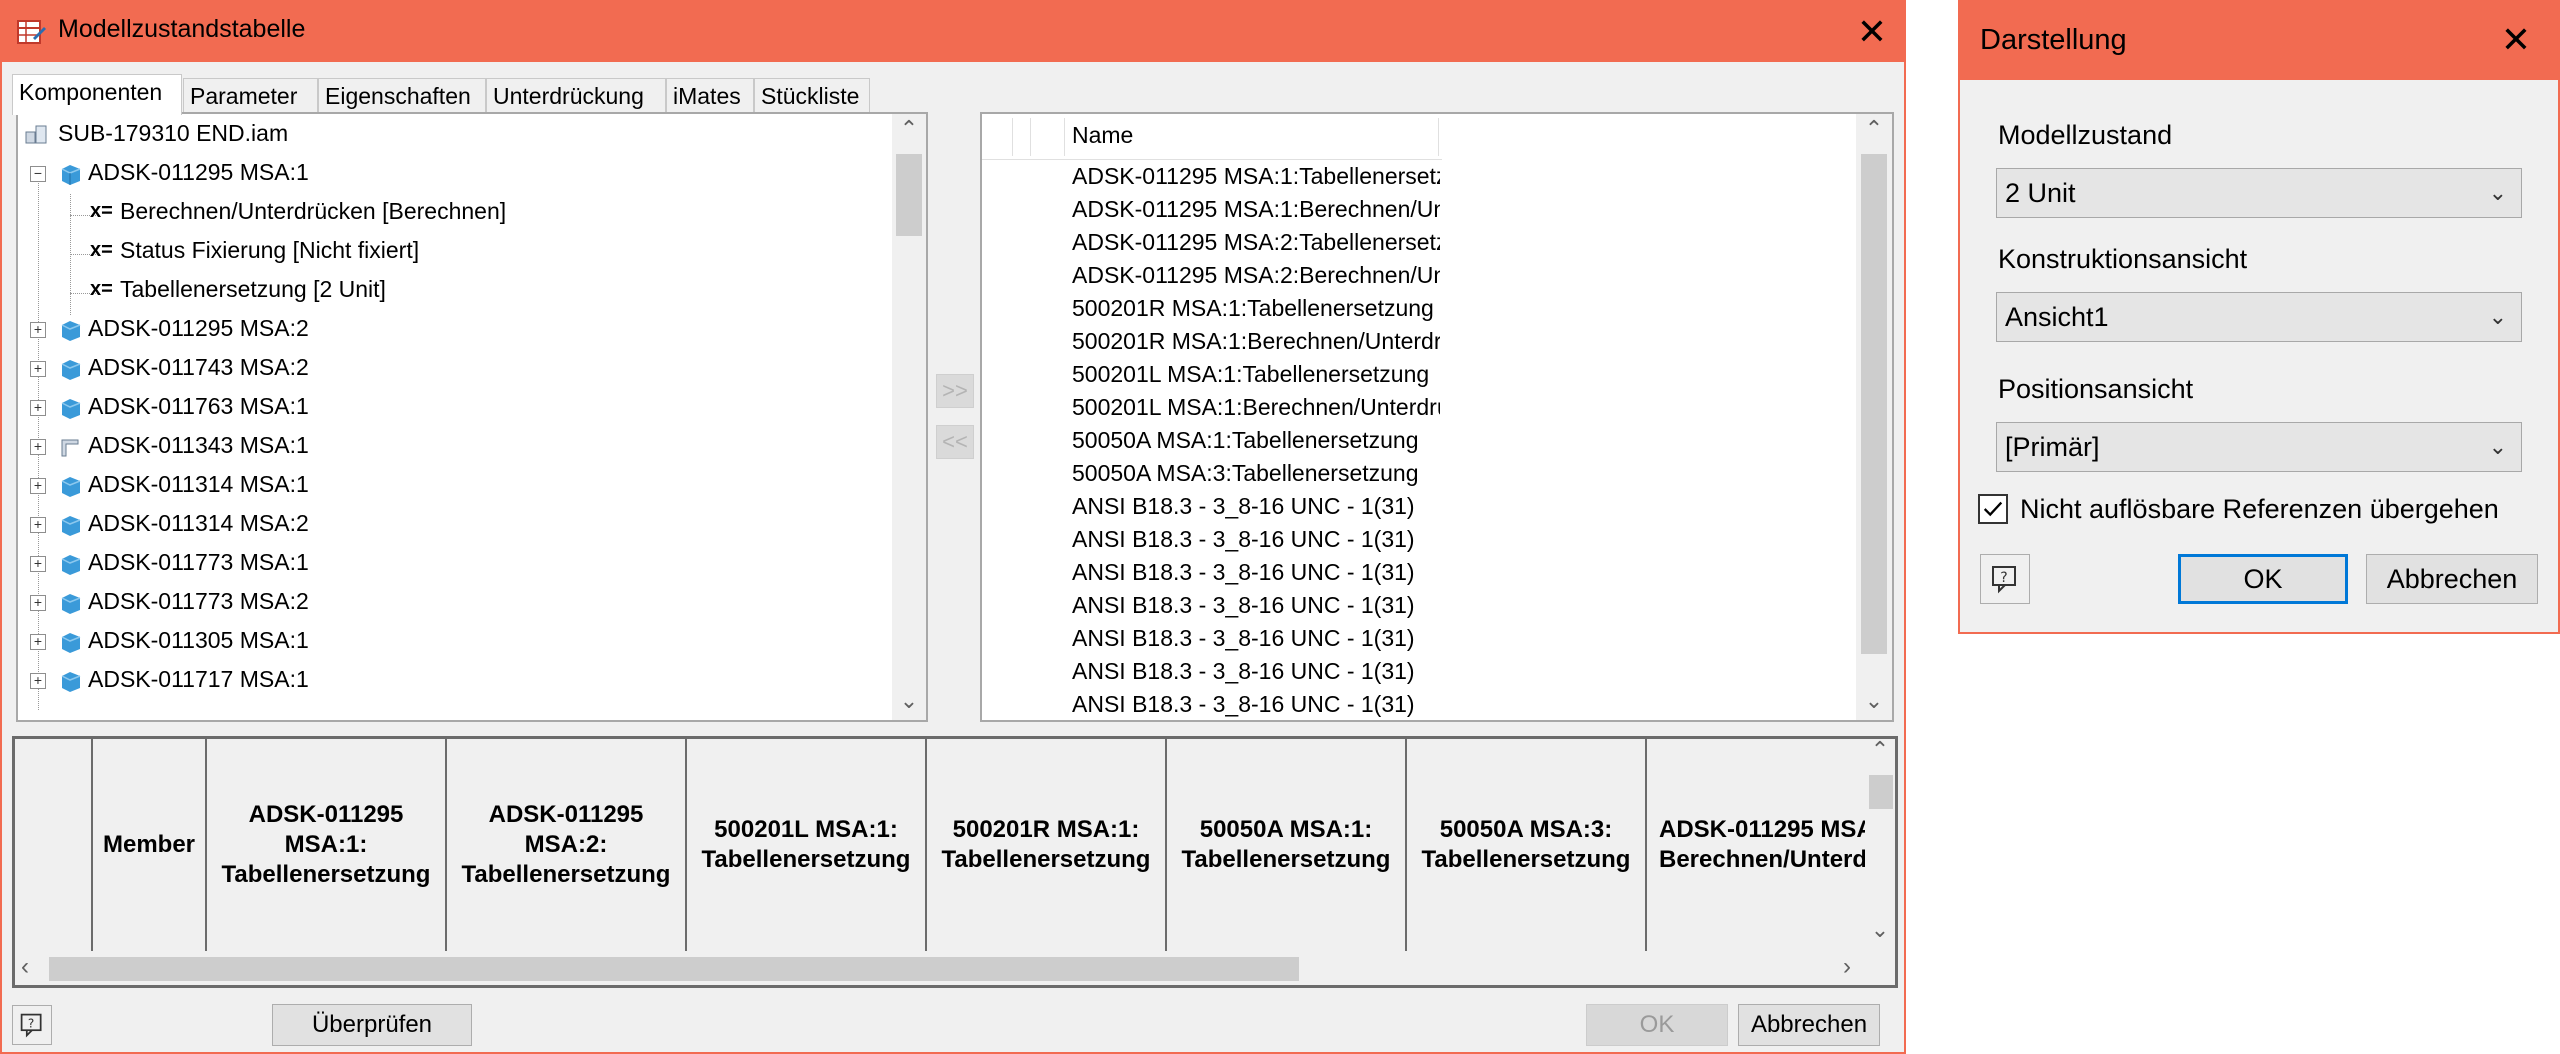 This screenshot has height=1054, width=2560. Describe the element at coordinates (1287, 845) in the screenshot. I see `grid-column-header: 50050A MSA:1: Tabellenersetzung` at that location.